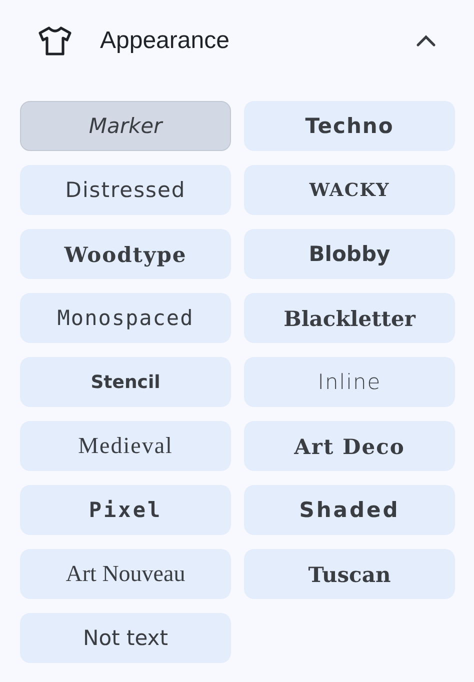 The height and width of the screenshot is (682, 474). Describe the element at coordinates (125, 318) in the screenshot. I see `font-option: Monospaced` at that location.